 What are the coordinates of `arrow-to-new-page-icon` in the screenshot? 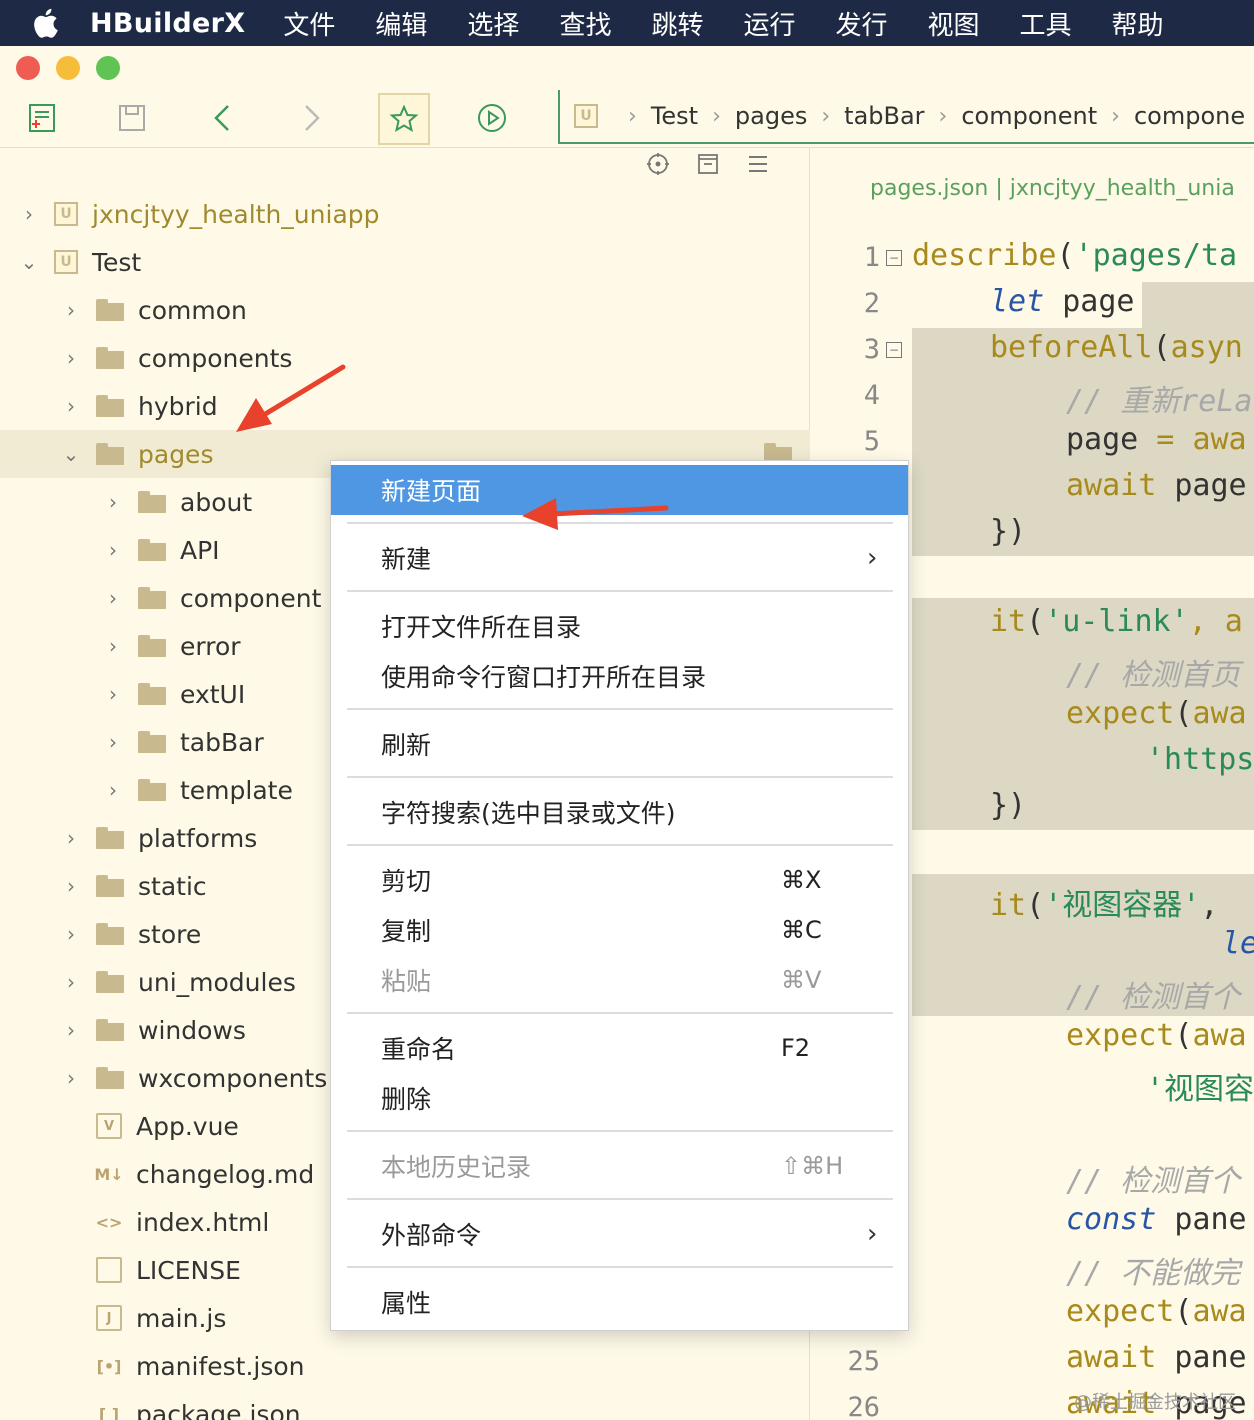 It's located at (595, 514).